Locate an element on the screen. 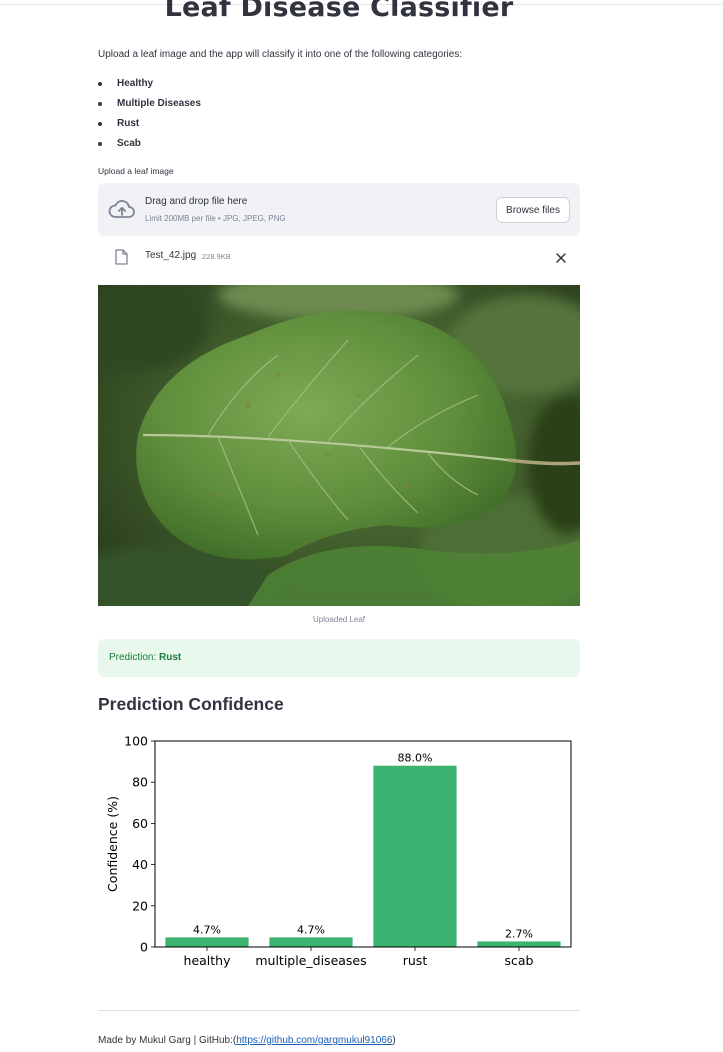  cloud-upload-icon is located at coordinates (122, 212).